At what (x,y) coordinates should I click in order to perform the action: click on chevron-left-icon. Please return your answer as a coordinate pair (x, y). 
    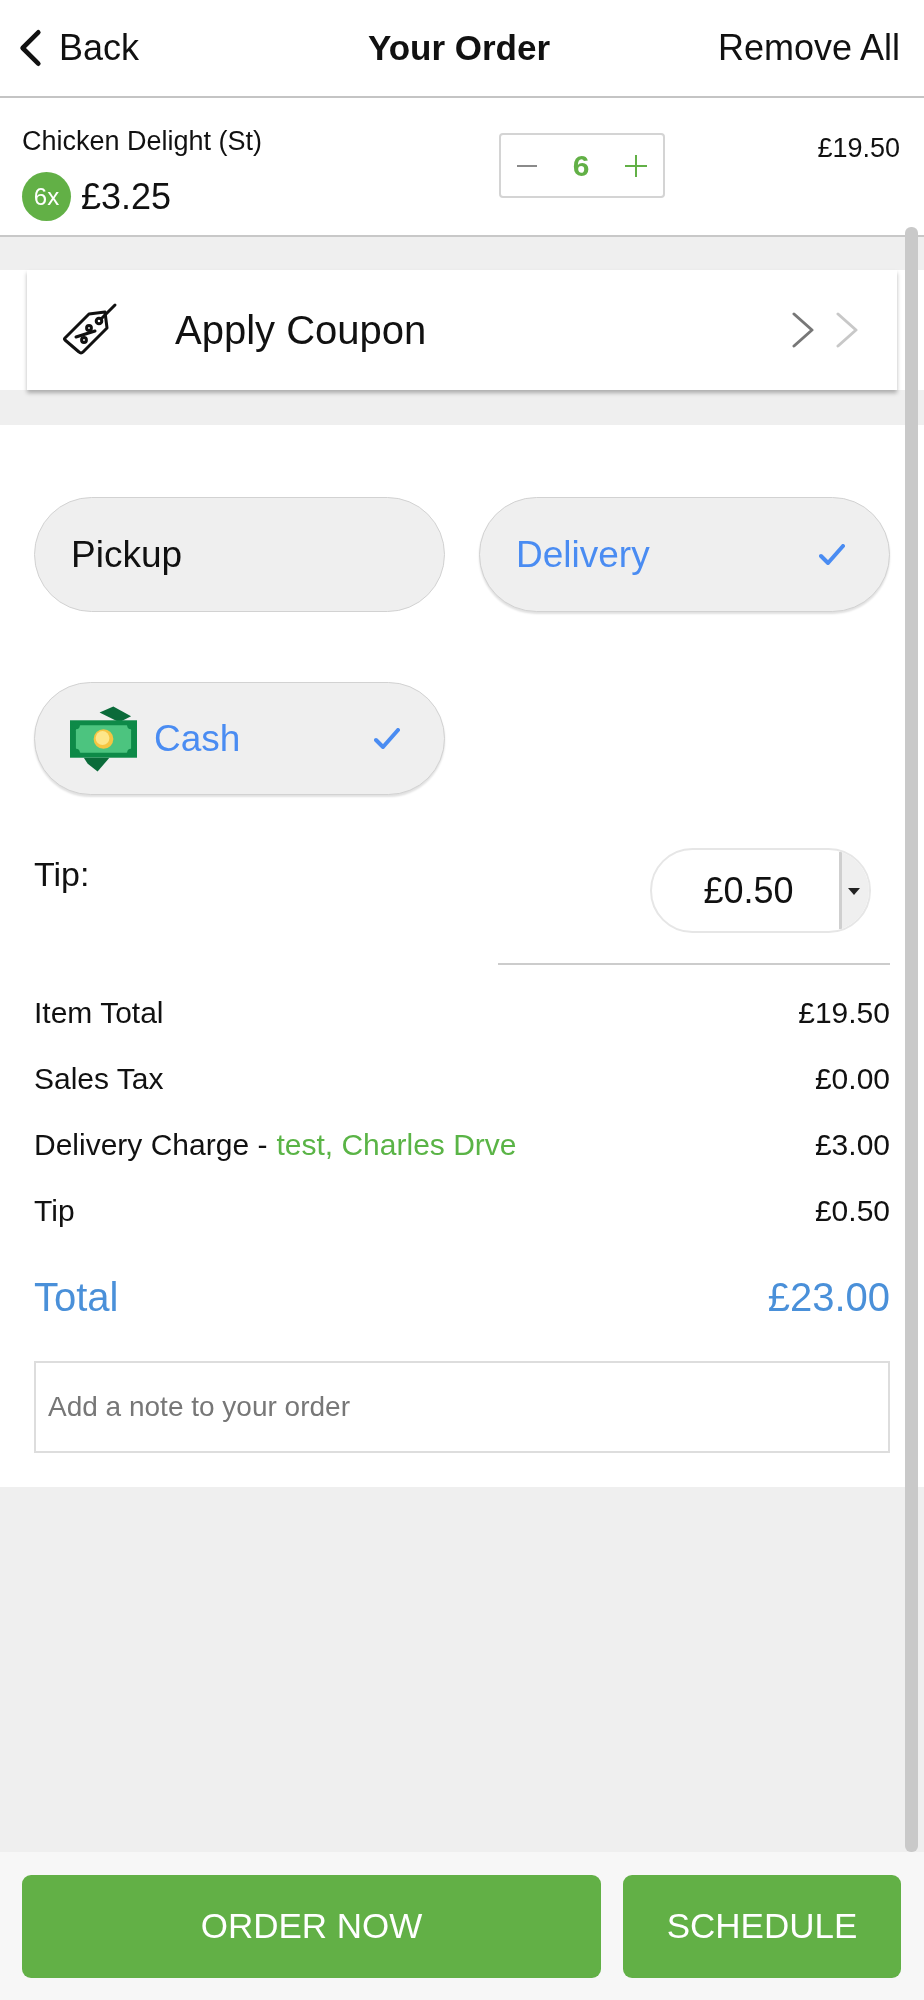
    Looking at the image, I should click on (30, 48).